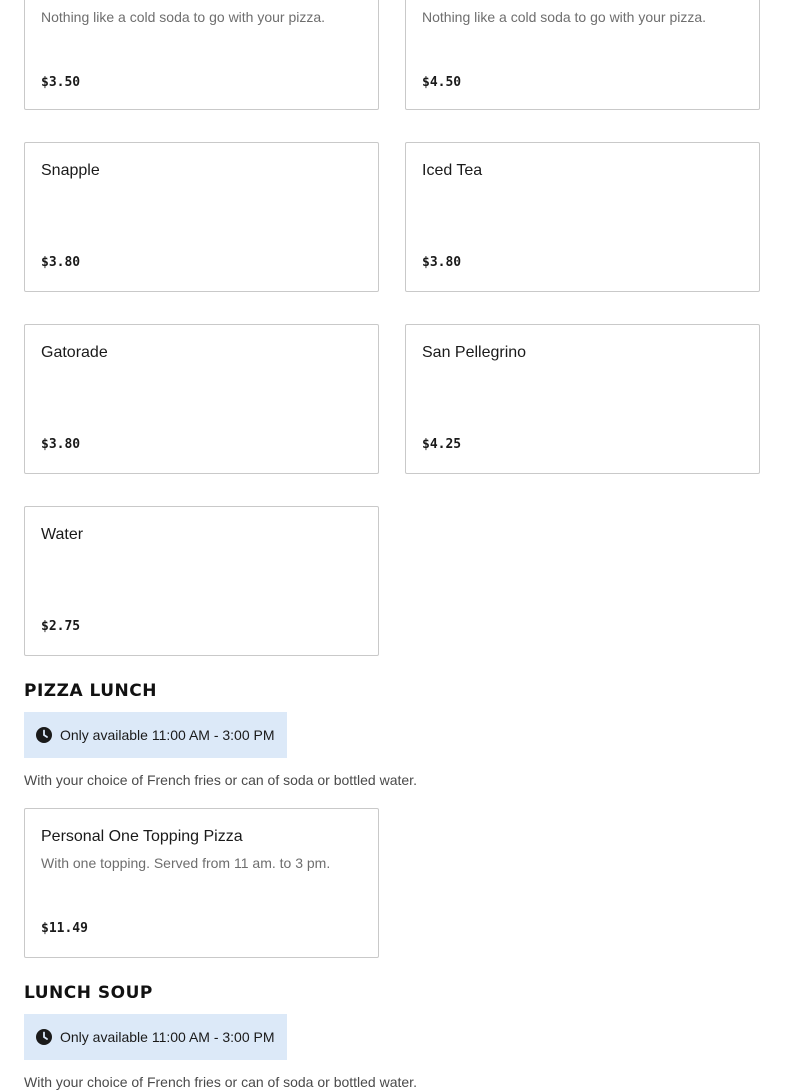 This screenshot has width=785, height=1090. Describe the element at coordinates (582, 399) in the screenshot. I see `menu-item-card: San Pellegrino $4.25` at that location.